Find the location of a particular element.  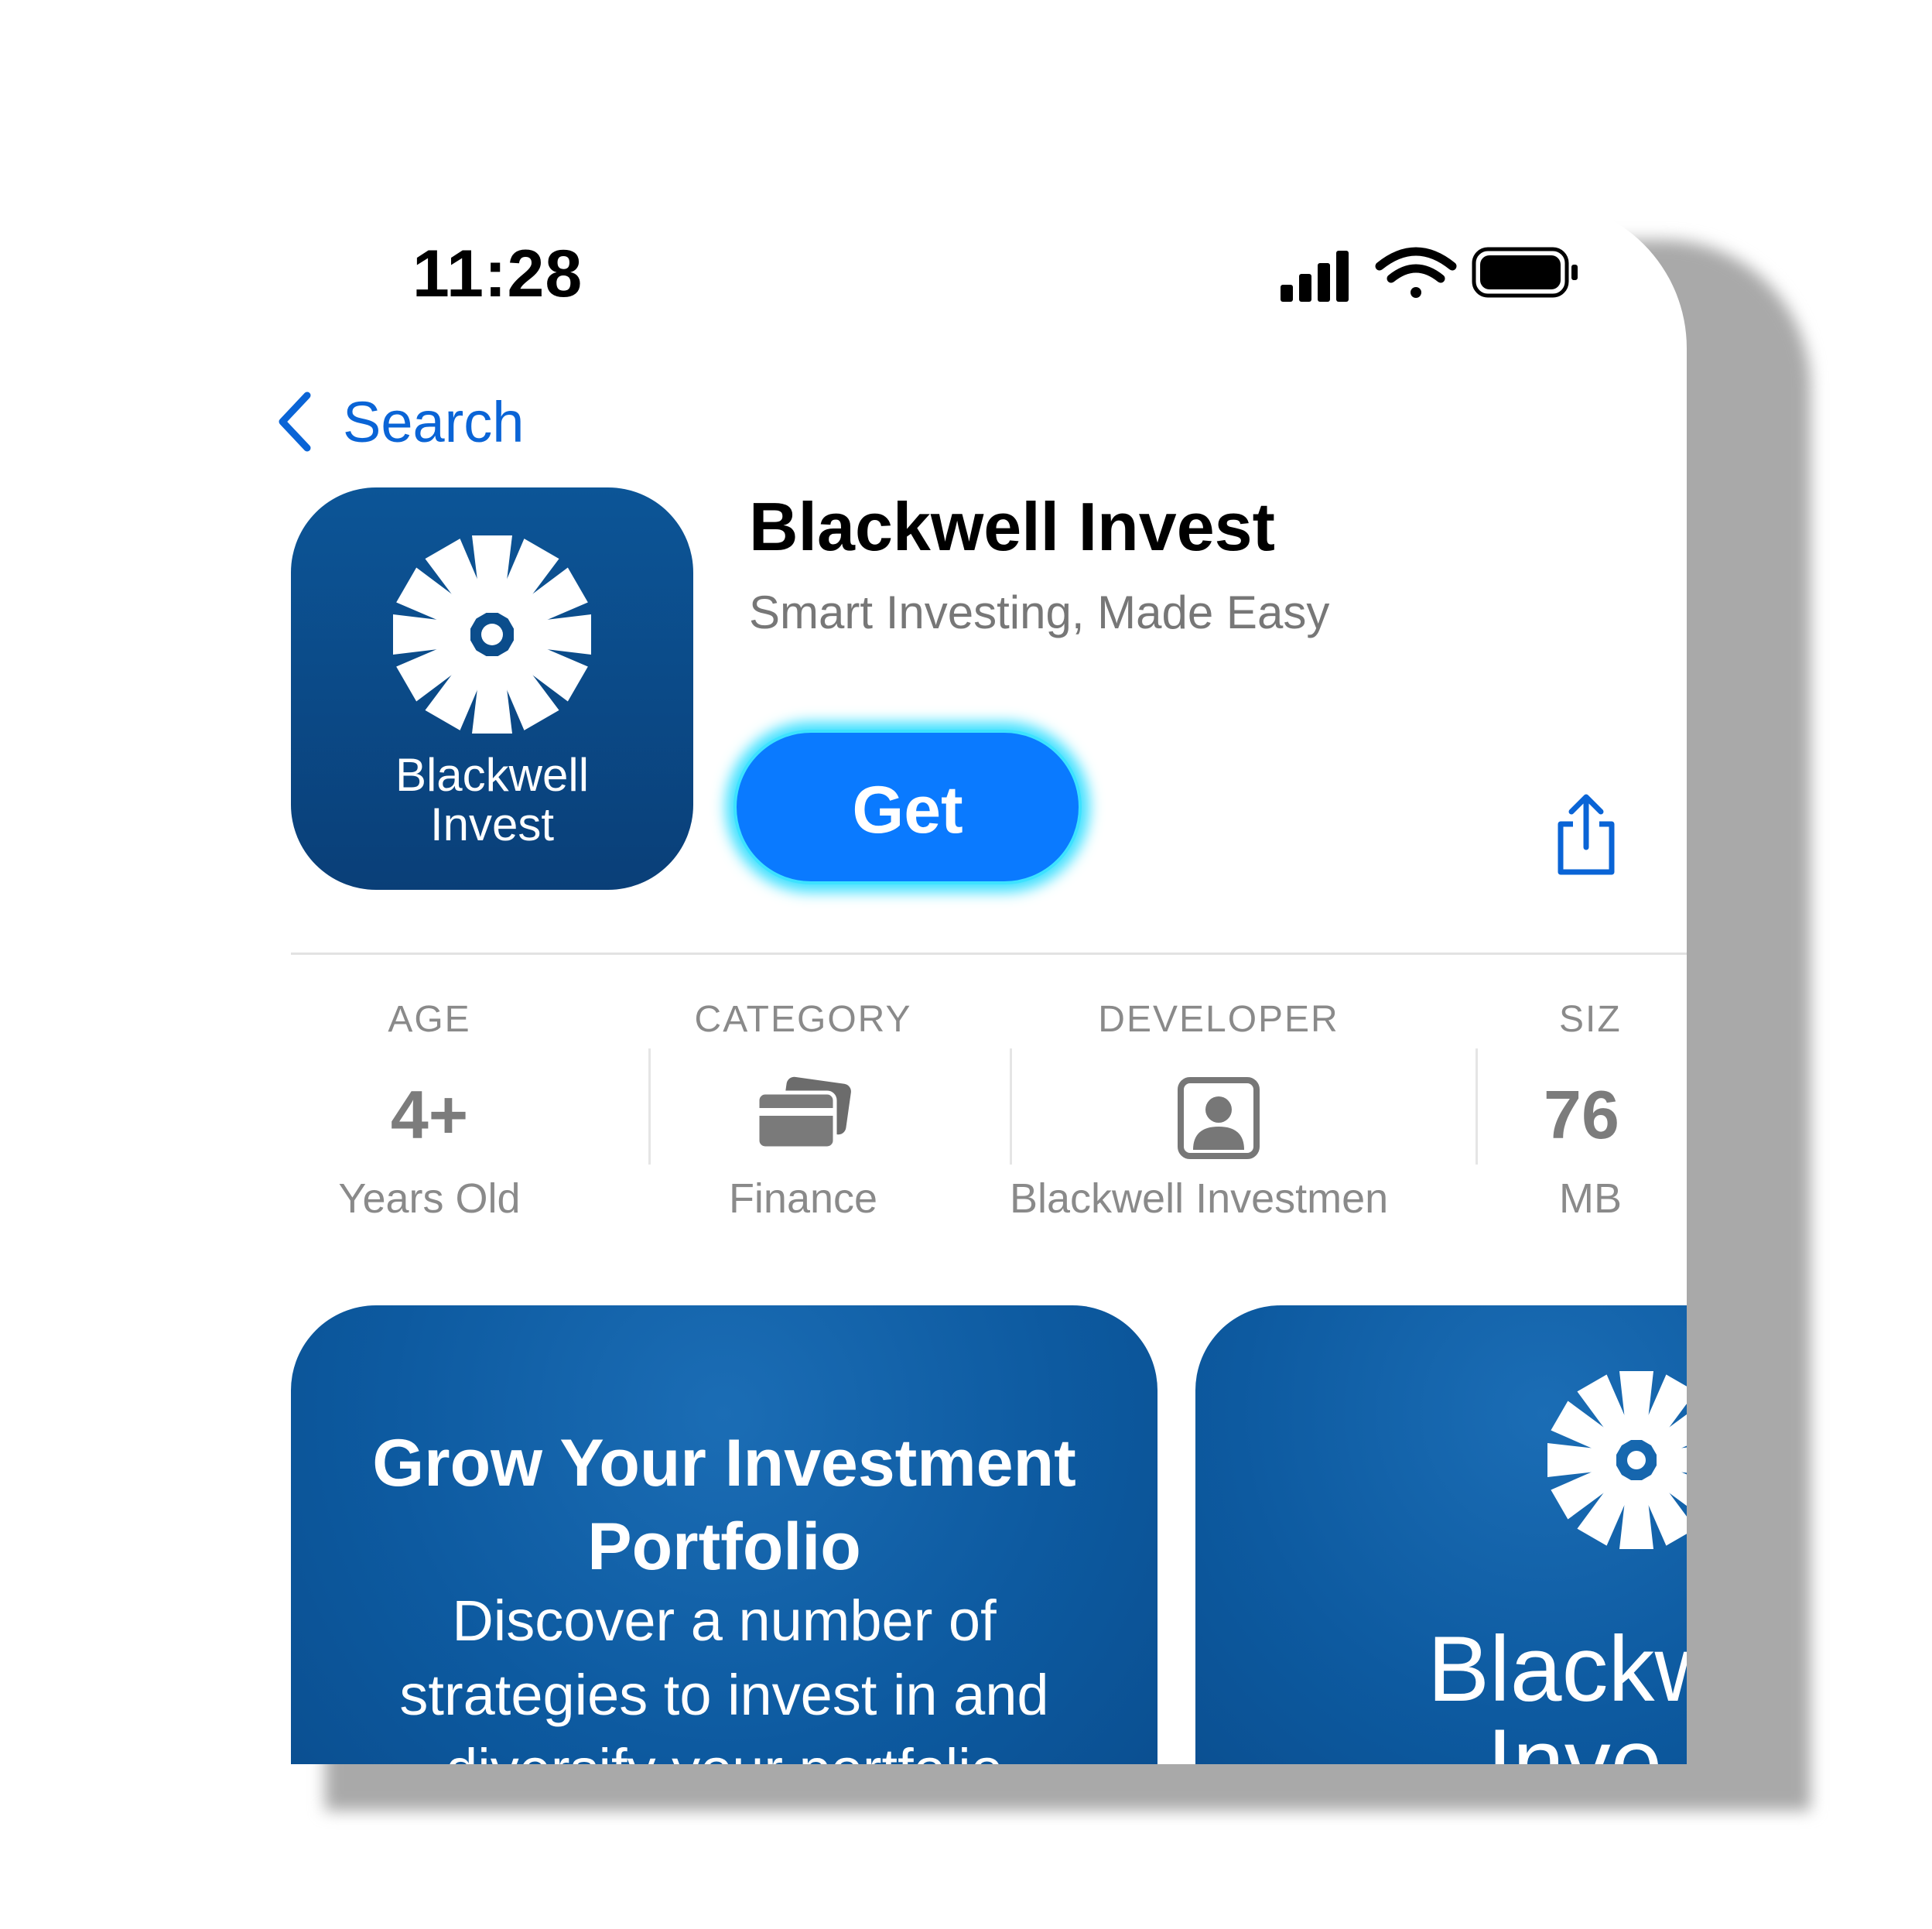

info-separator is located at coordinates (1477, 1106).